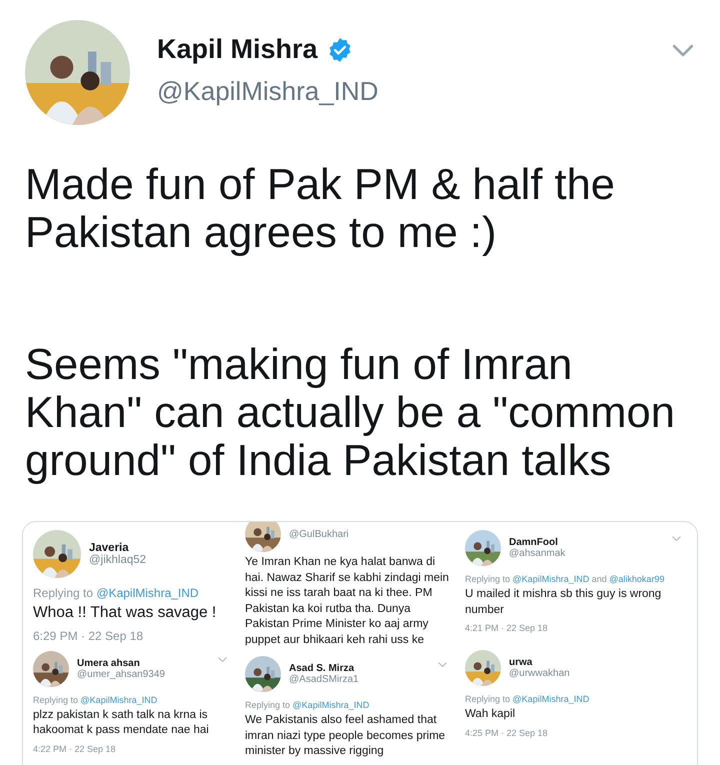 This screenshot has height=765, width=720. I want to click on timestamp: 4:21 PM · 22 Sep 18, so click(507, 628).